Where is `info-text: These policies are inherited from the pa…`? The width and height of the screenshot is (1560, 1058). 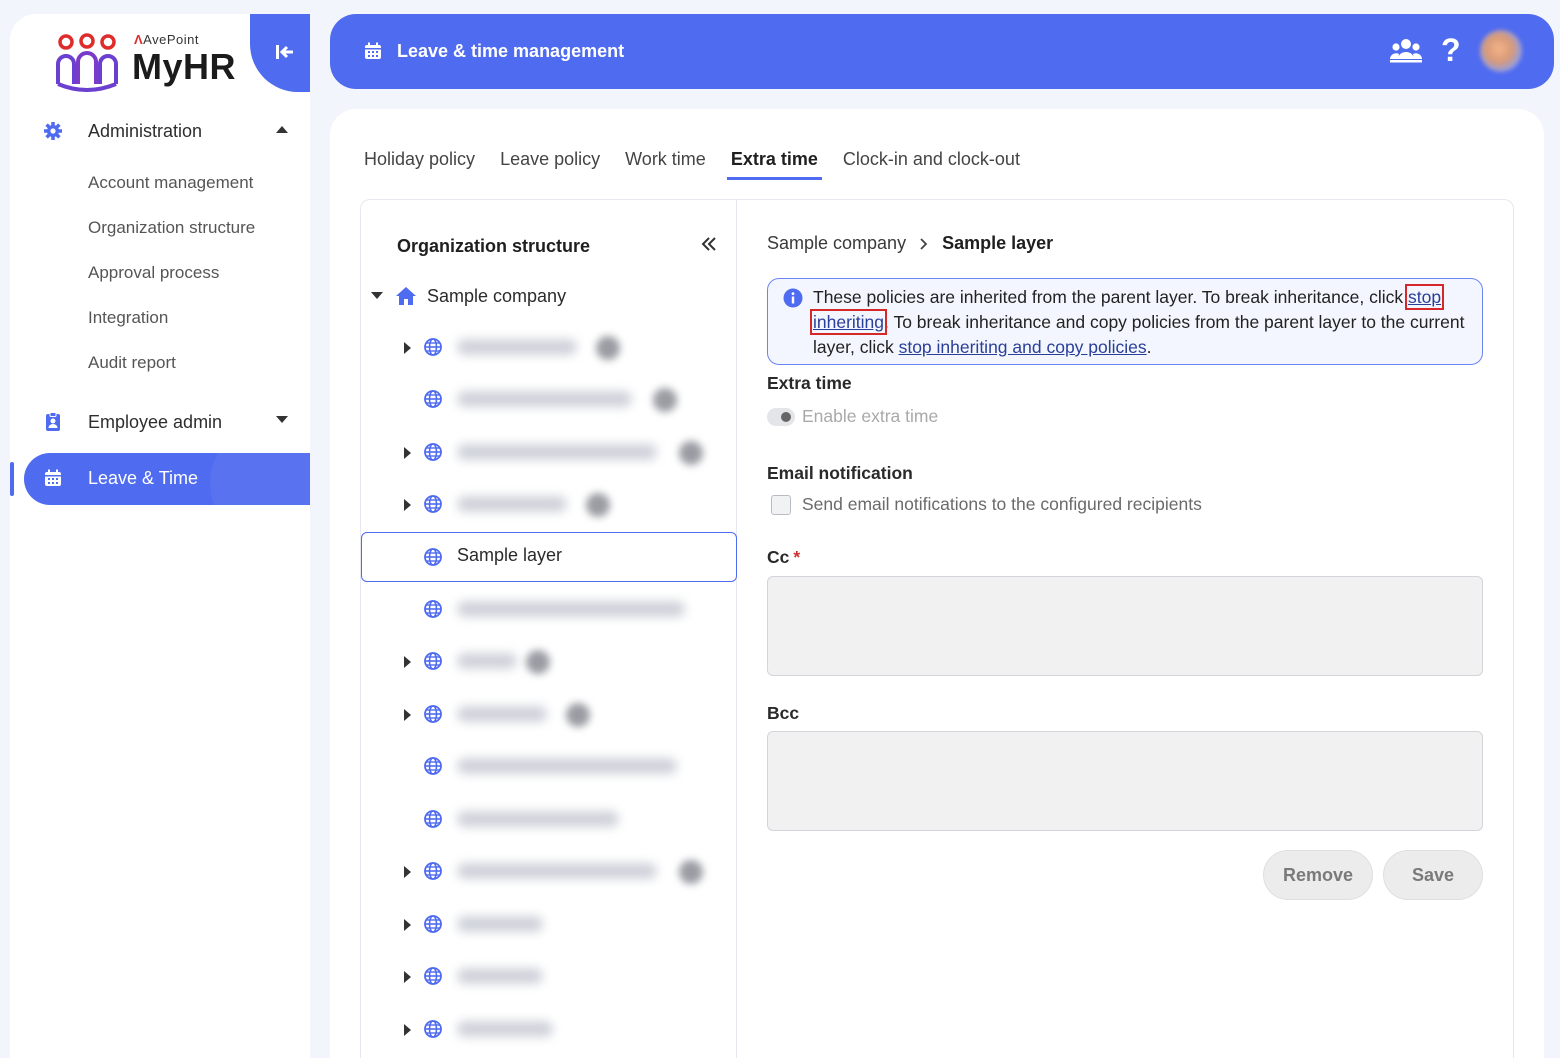 info-text: These policies are inherited from the pa… is located at coordinates (1137, 320).